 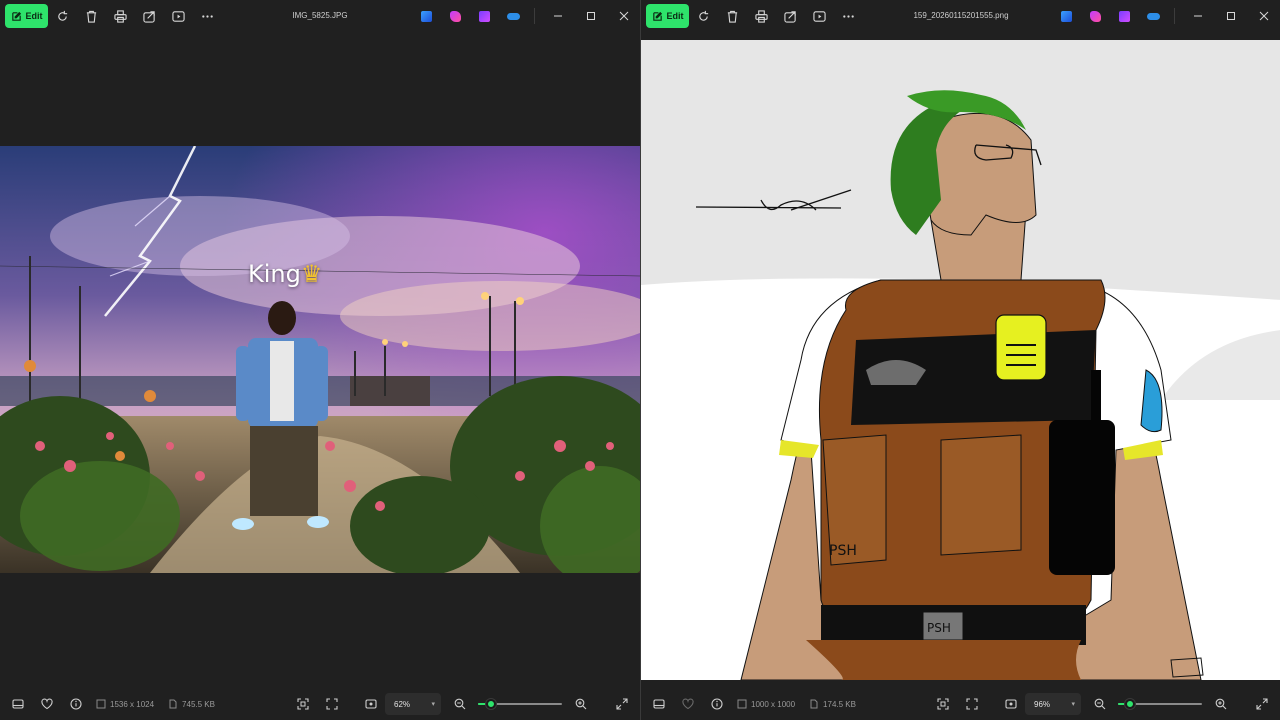 I want to click on dimensions-readout: 1536 x 1024, so click(x=125, y=704).